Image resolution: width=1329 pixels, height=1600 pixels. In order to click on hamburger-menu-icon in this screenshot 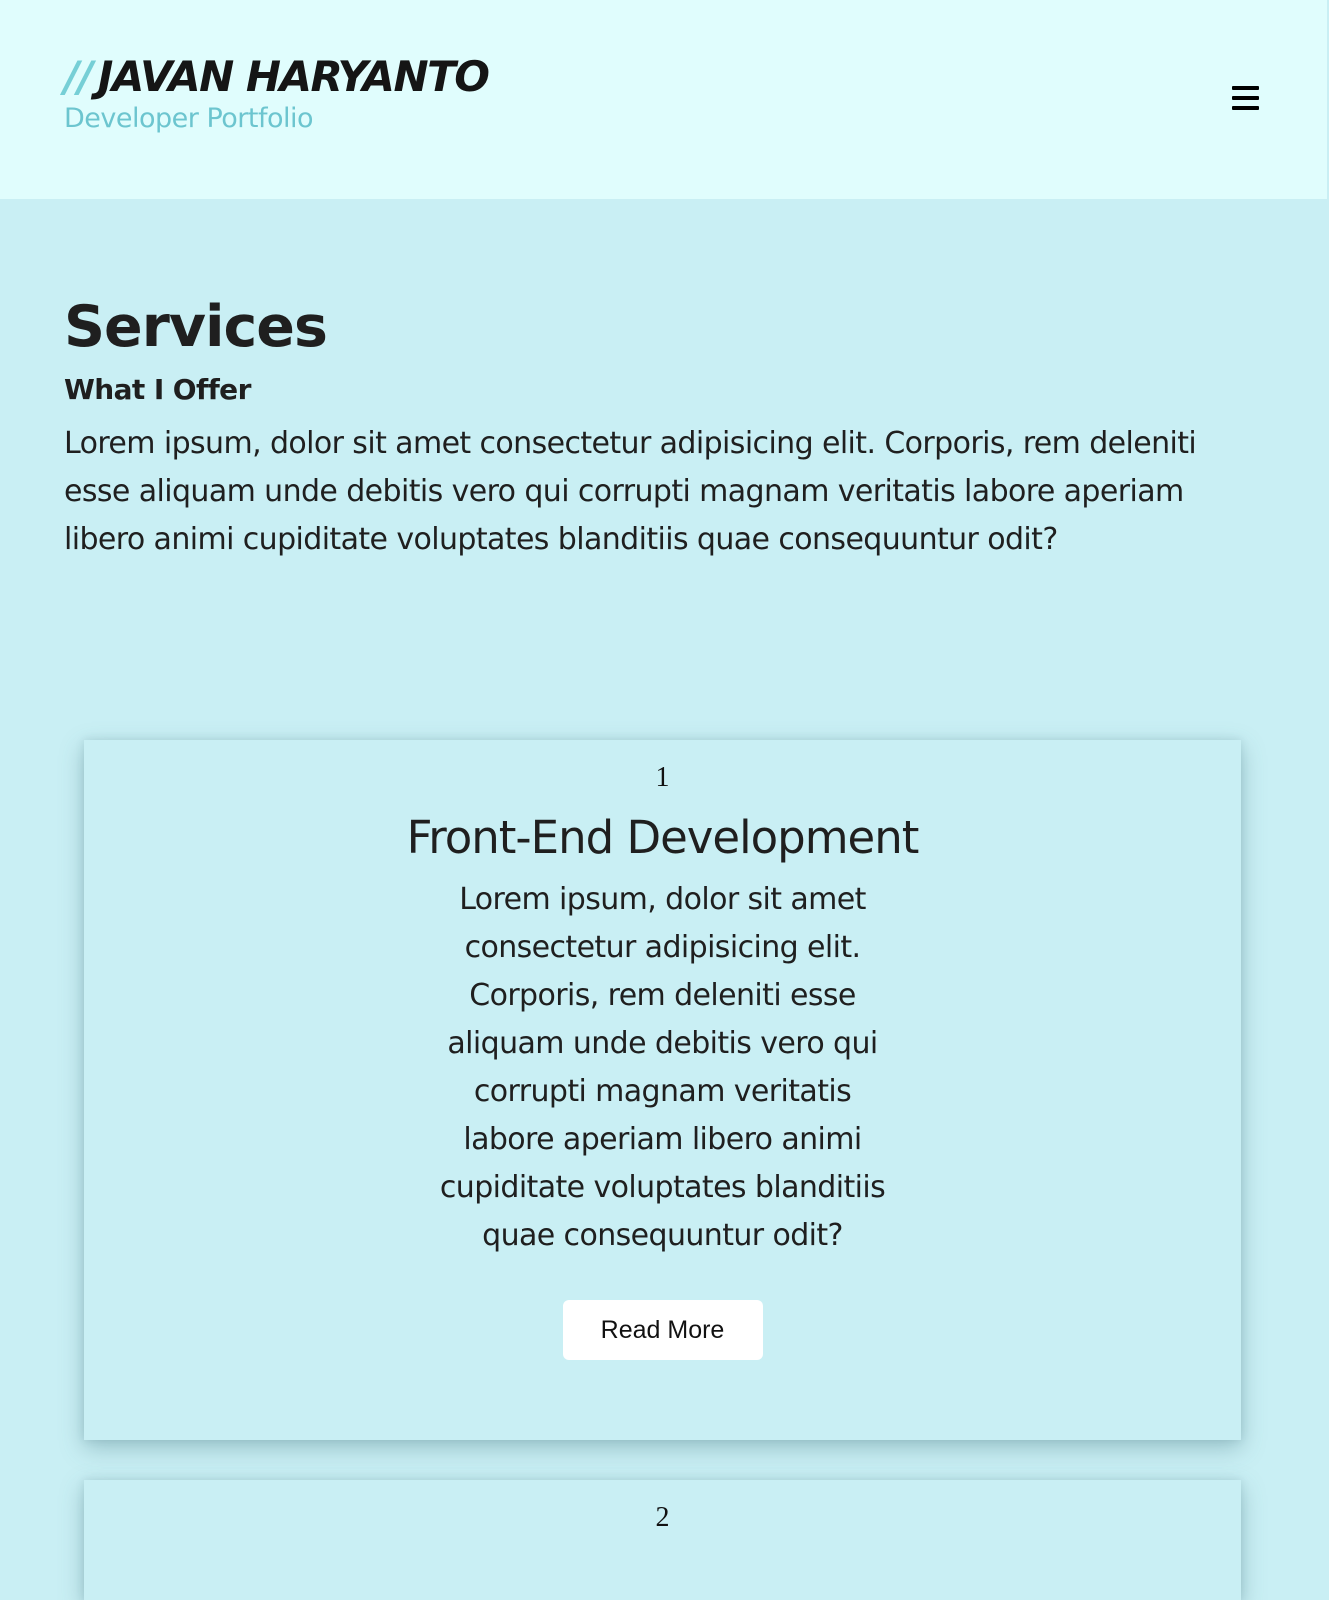, I will do `click(1246, 100)`.